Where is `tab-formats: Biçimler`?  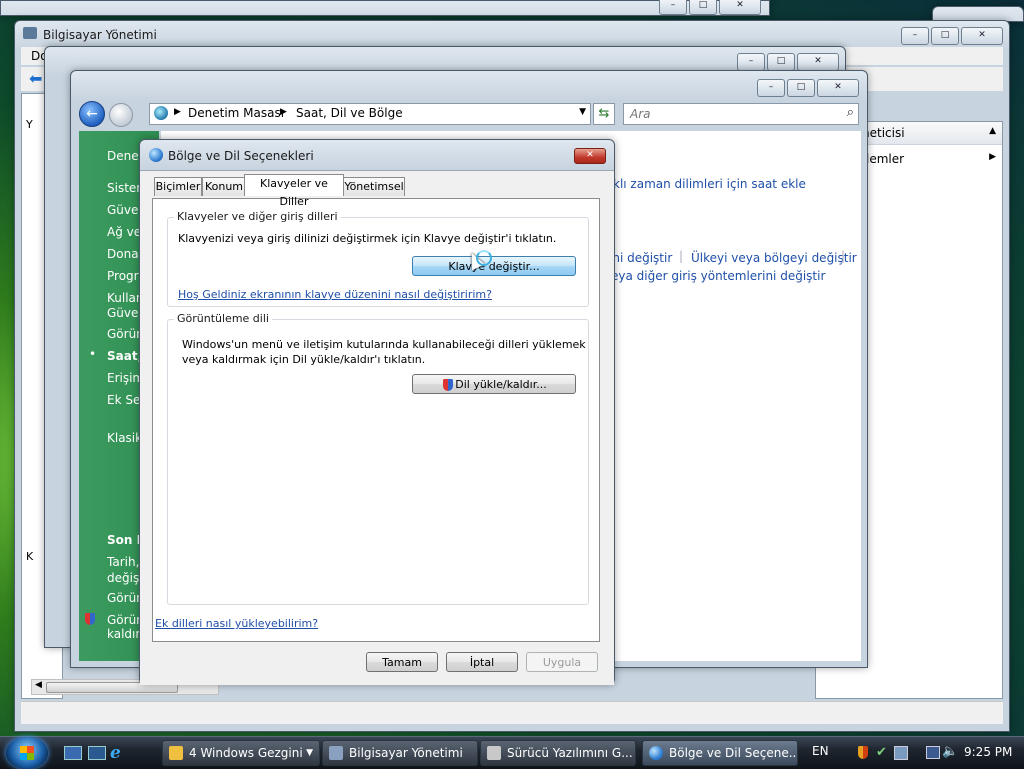 tab-formats: Biçimler is located at coordinates (178, 186).